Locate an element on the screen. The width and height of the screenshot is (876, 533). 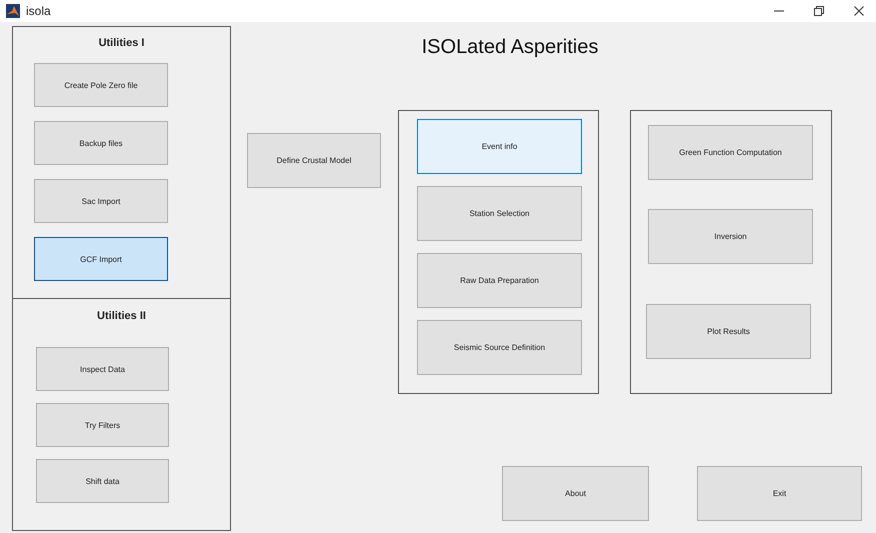
restore-icon is located at coordinates (819, 11).